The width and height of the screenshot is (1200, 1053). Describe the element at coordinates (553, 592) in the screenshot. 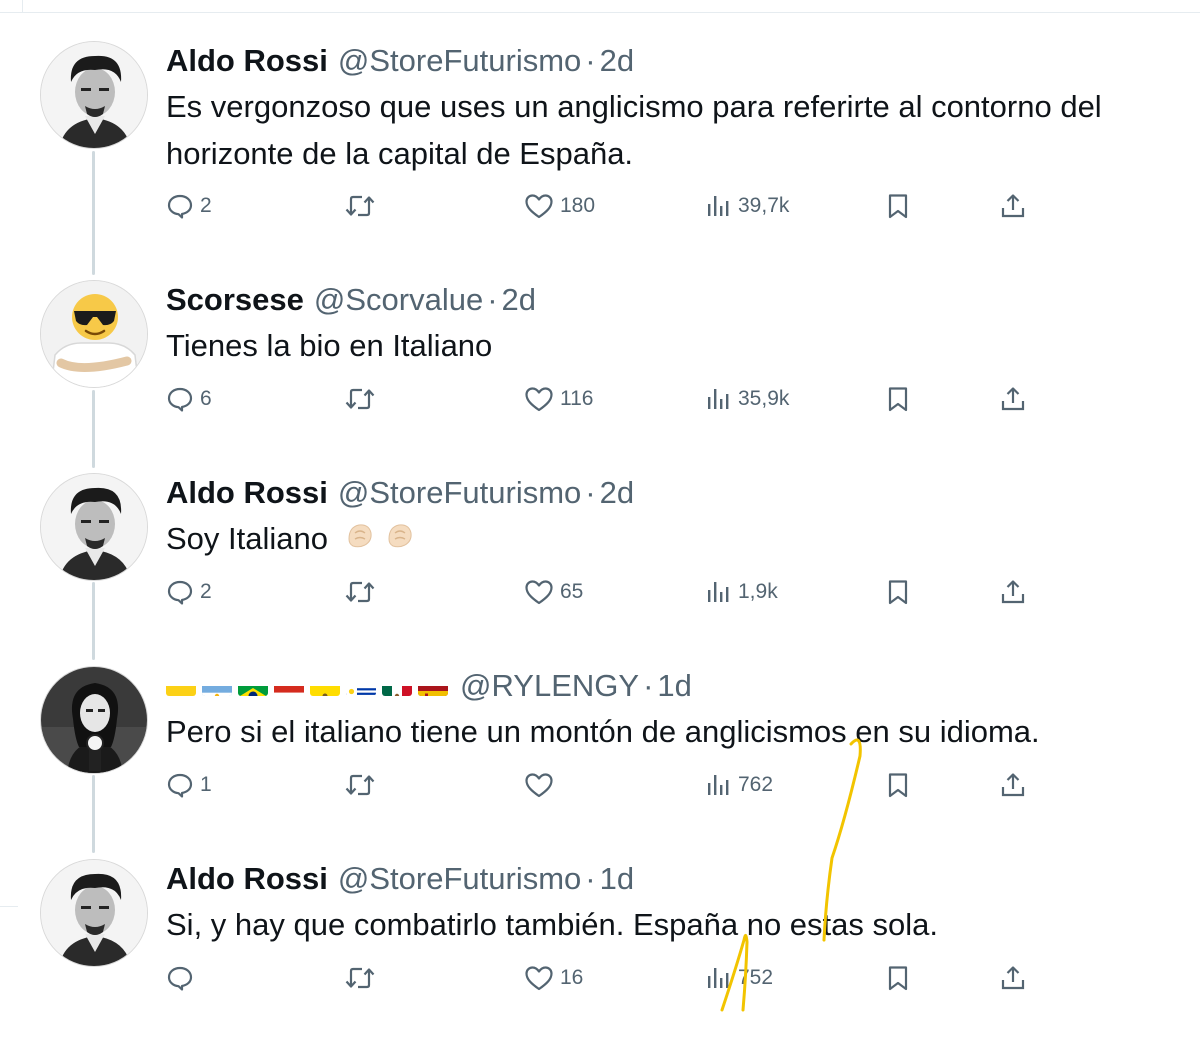

I see `like-button: 65` at that location.